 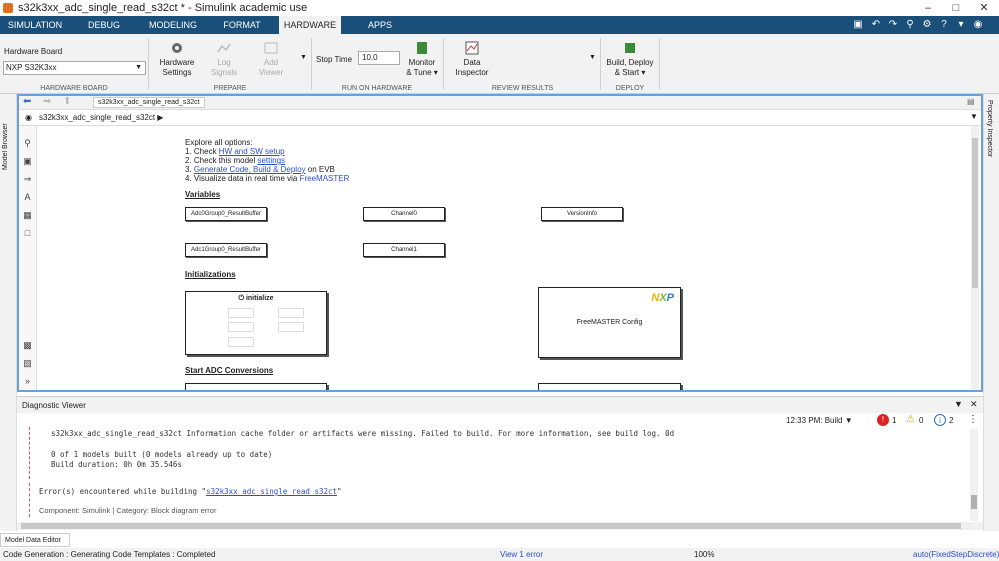 I want to click on info-icon: i, so click(x=940, y=420).